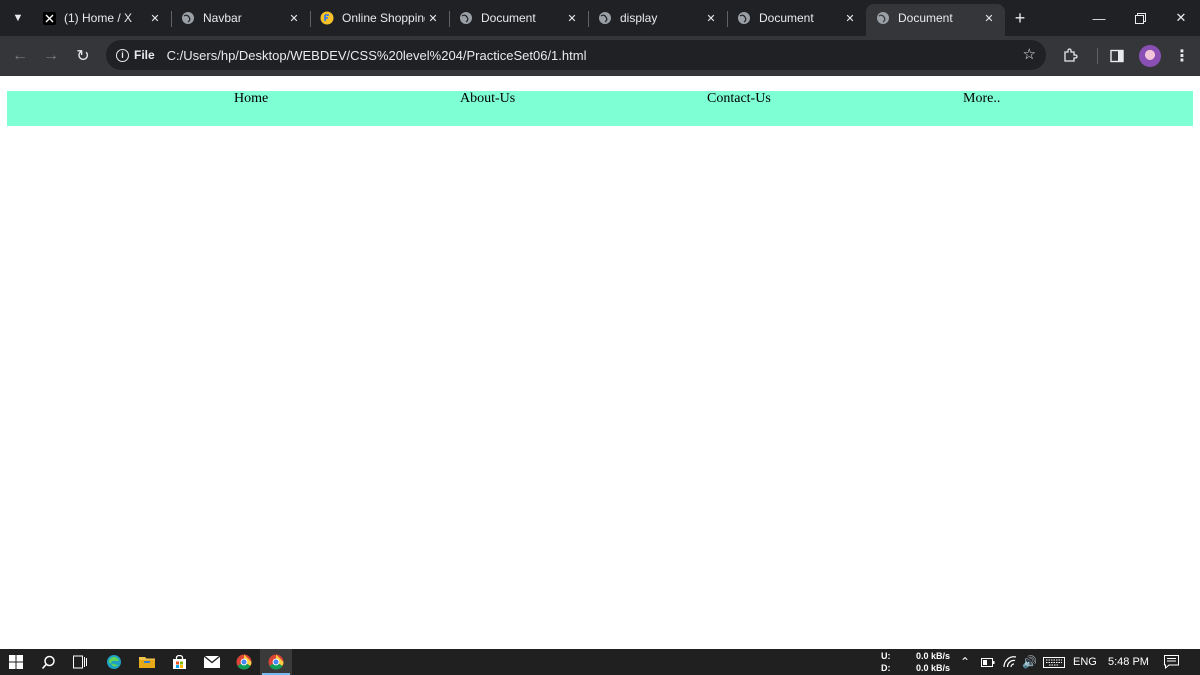 This screenshot has height=675, width=1200. Describe the element at coordinates (122, 55) in the screenshot. I see `info-icon: i` at that location.